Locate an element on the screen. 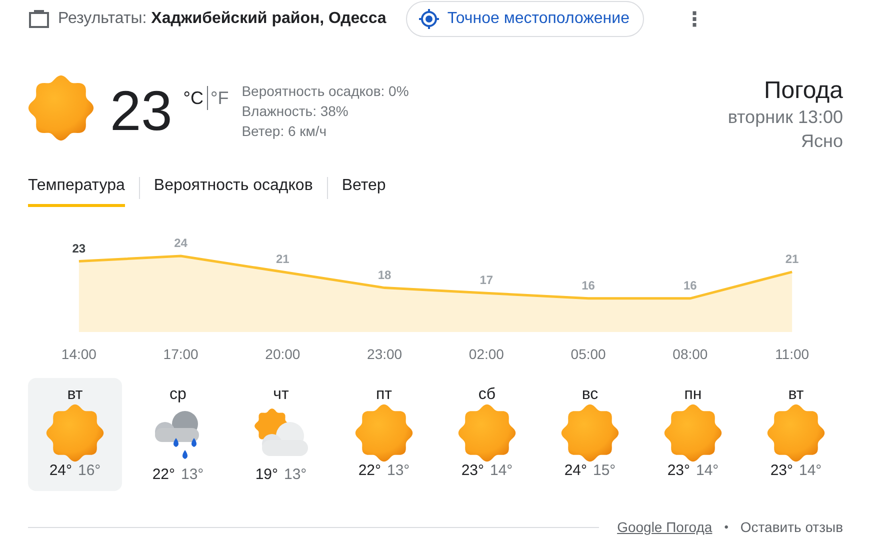 Image resolution: width=879 pixels, height=552 pixels. temperature-label: 18 is located at coordinates (385, 275).